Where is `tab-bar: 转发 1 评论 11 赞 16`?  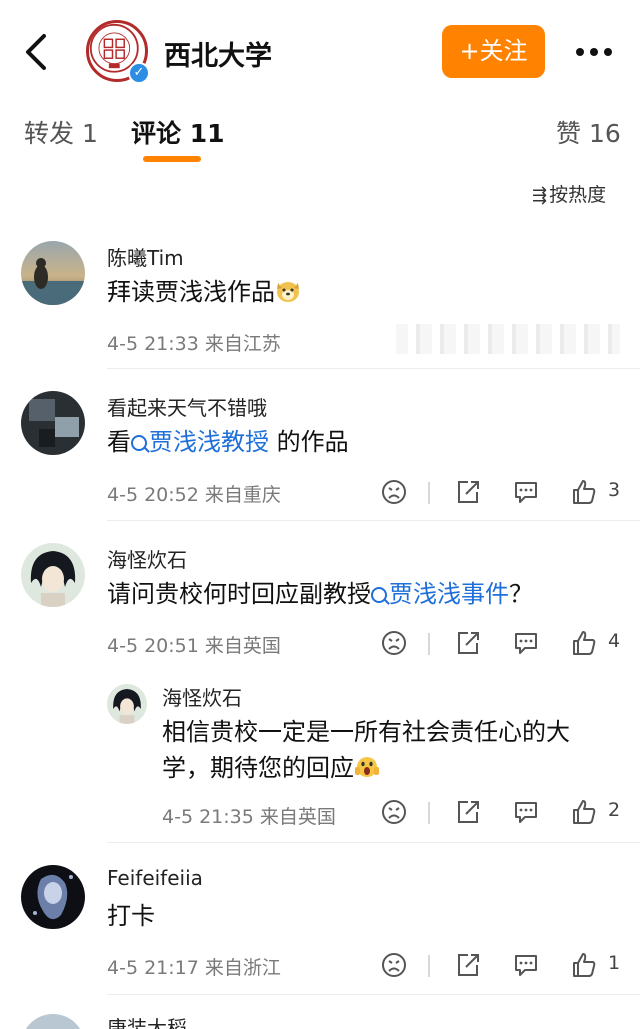 tab-bar: 转发 1 评论 11 赞 16 is located at coordinates (320, 135).